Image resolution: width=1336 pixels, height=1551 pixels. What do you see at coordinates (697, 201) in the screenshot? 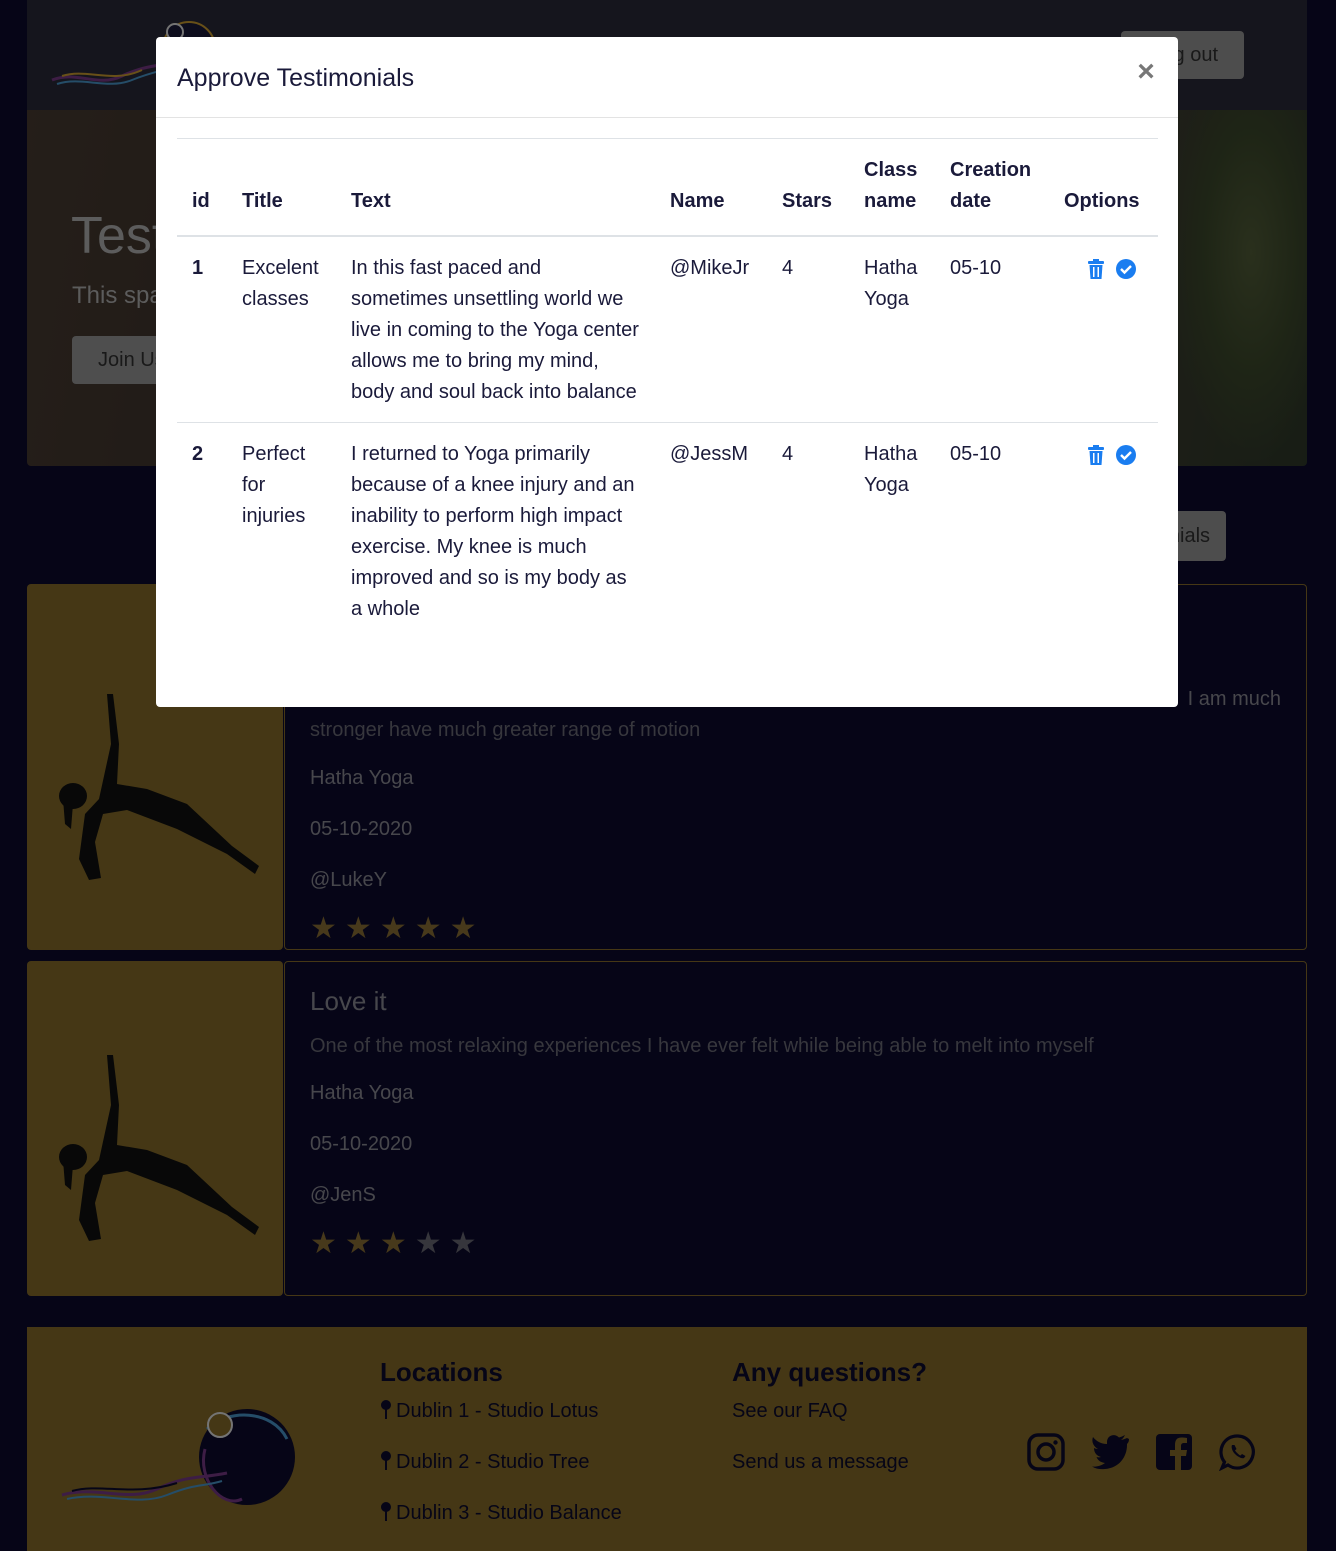
I see `column-header-name: Name` at bounding box center [697, 201].